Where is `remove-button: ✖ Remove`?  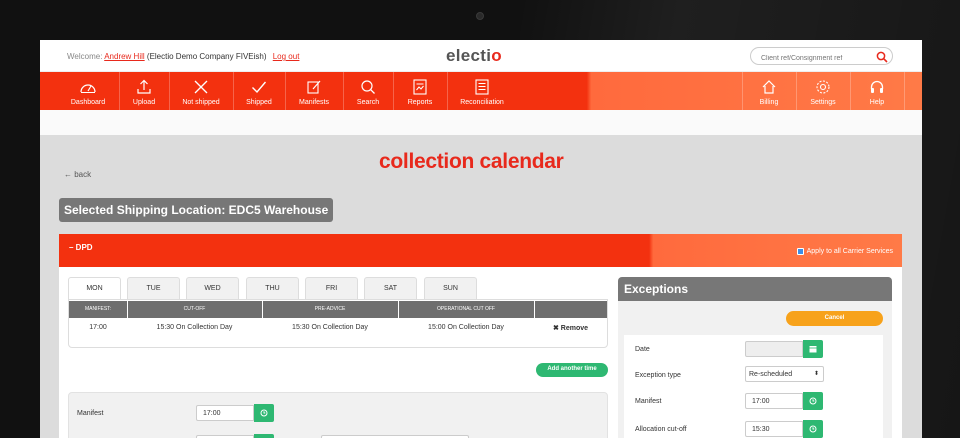 remove-button: ✖ Remove is located at coordinates (570, 328).